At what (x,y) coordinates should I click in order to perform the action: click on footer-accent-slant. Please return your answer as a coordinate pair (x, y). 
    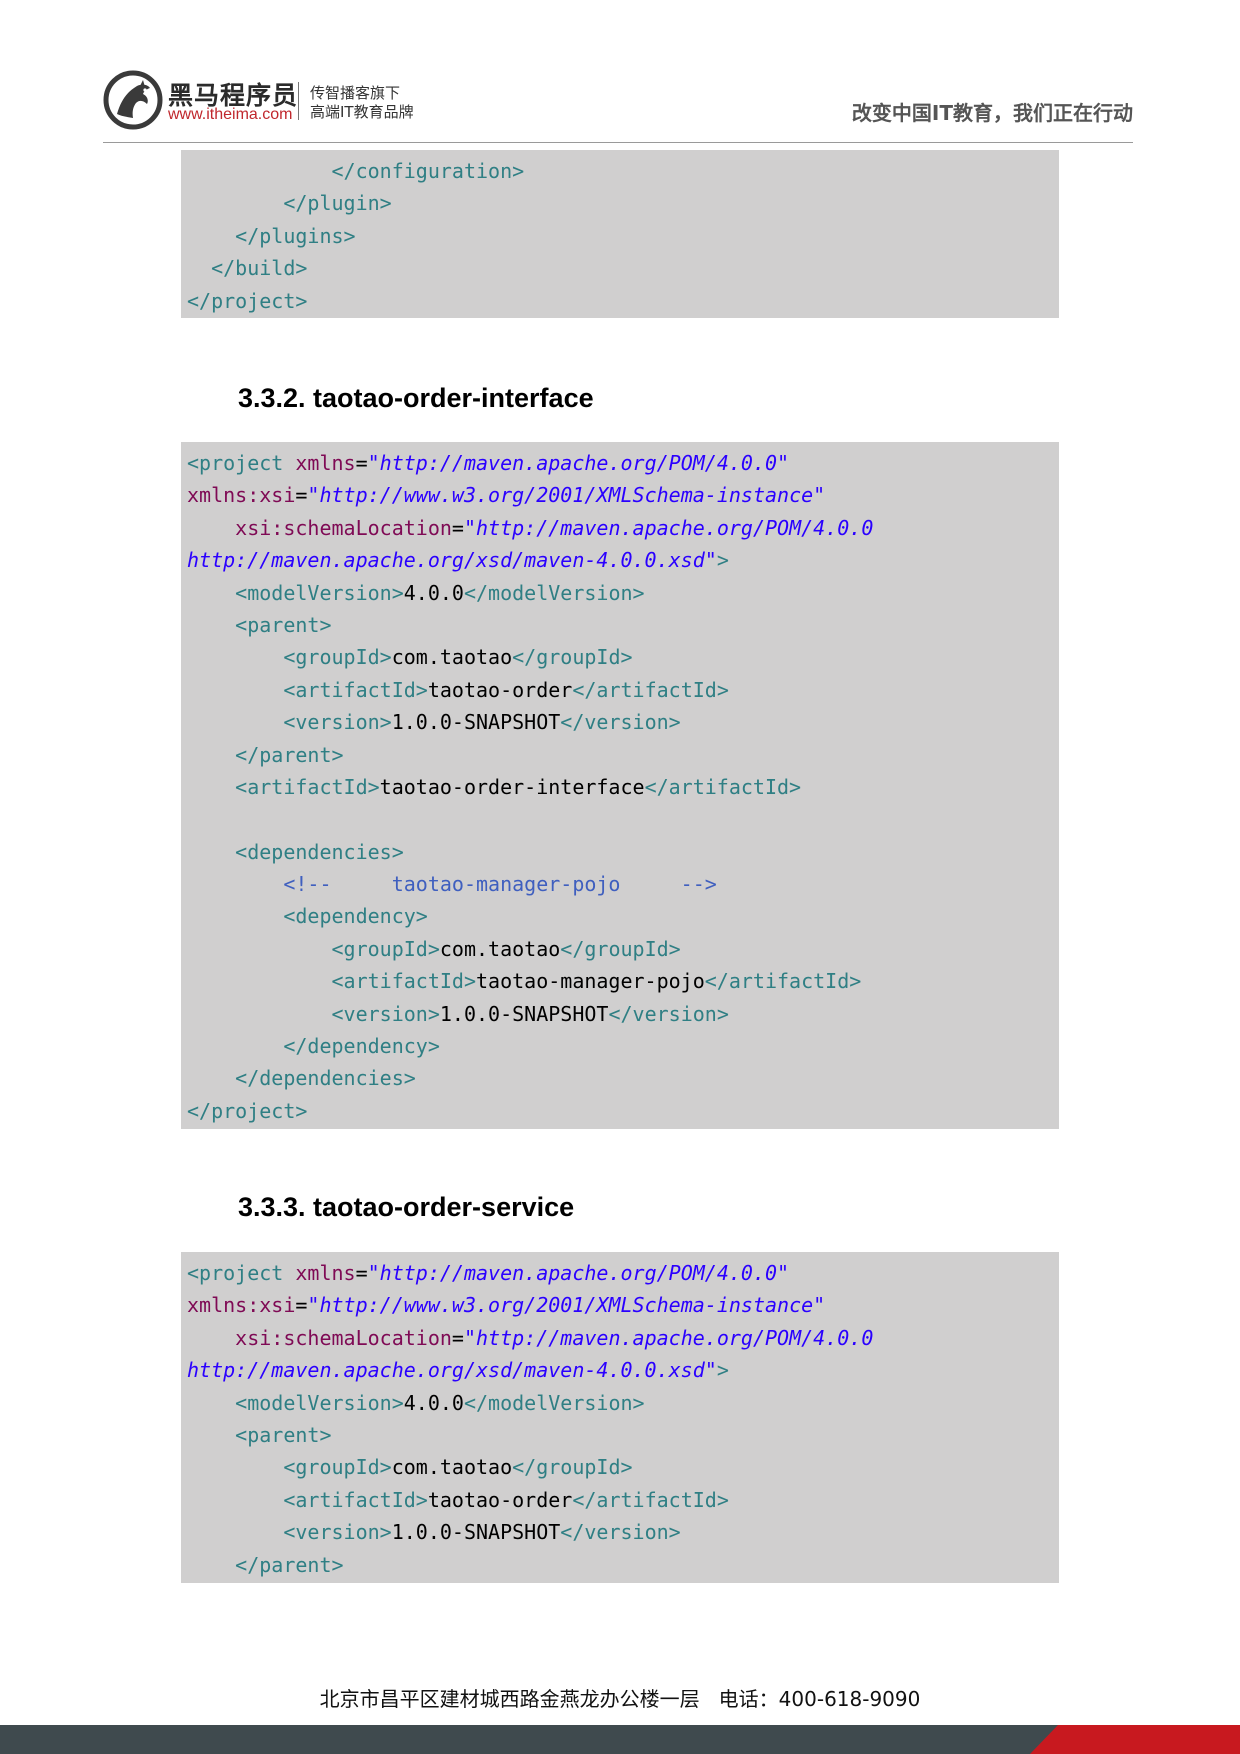
    Looking at the image, I should click on (1044, 1739).